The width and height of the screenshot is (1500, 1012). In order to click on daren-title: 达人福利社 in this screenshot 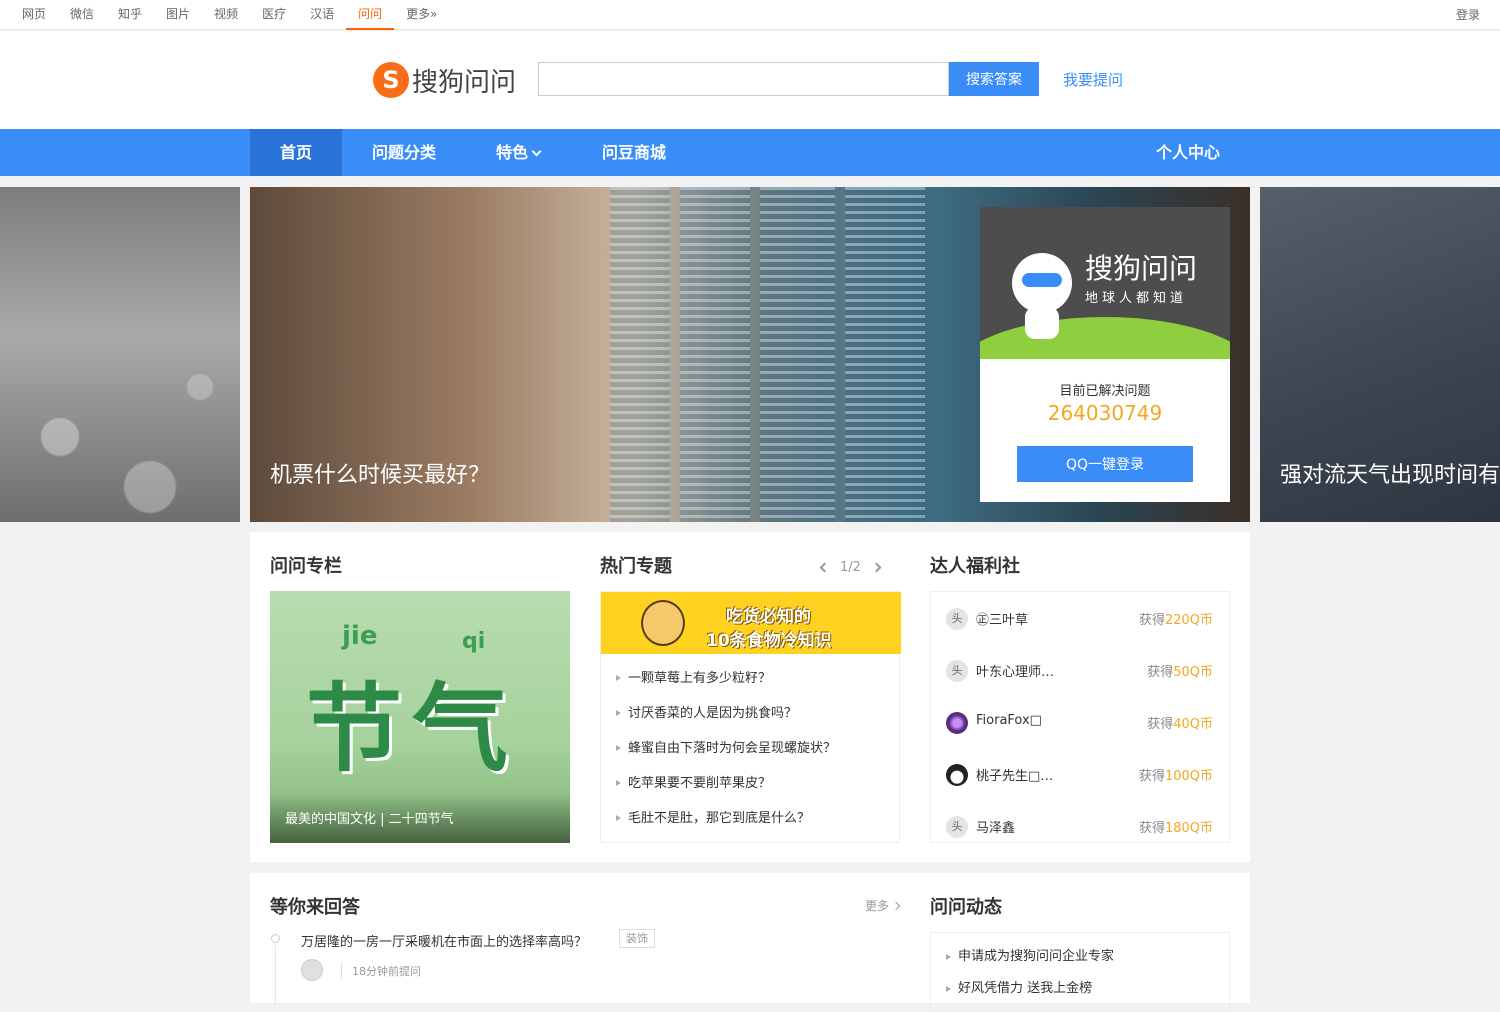, I will do `click(975, 566)`.